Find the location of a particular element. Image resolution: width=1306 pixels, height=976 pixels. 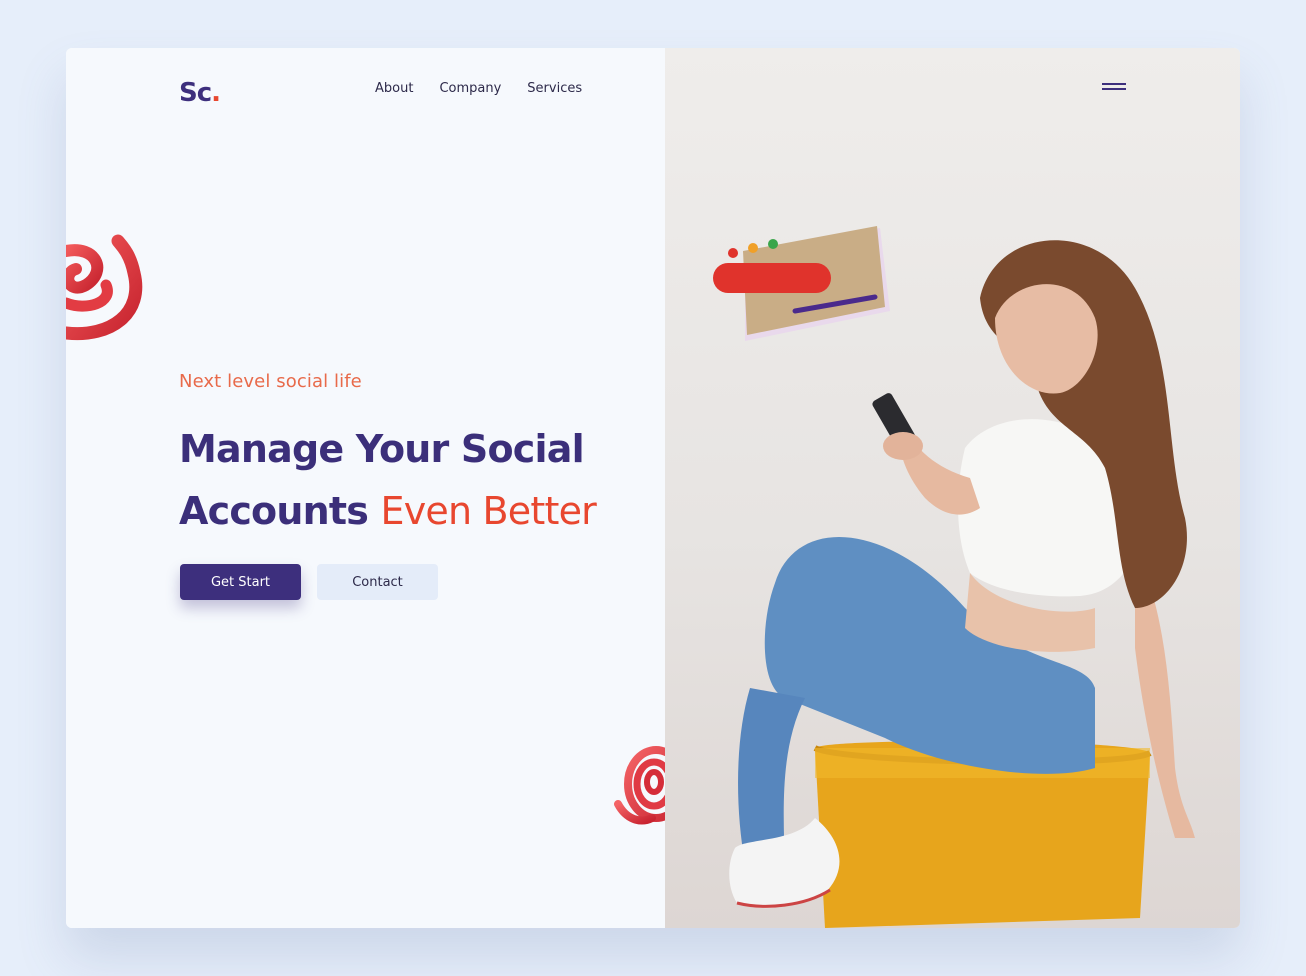

logo-text: Sc is located at coordinates (195, 93).